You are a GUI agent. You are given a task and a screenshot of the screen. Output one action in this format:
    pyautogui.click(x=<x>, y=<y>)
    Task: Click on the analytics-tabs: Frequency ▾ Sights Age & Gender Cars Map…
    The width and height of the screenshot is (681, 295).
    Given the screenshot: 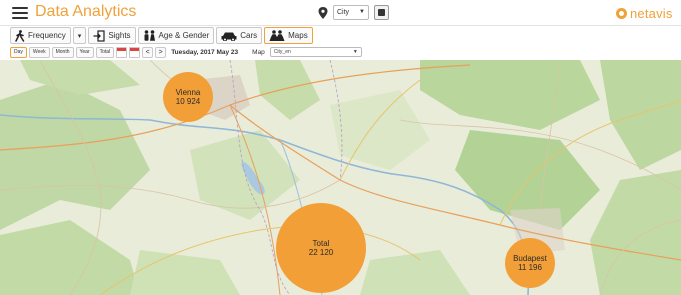 What is the action you would take?
    pyautogui.click(x=161, y=35)
    